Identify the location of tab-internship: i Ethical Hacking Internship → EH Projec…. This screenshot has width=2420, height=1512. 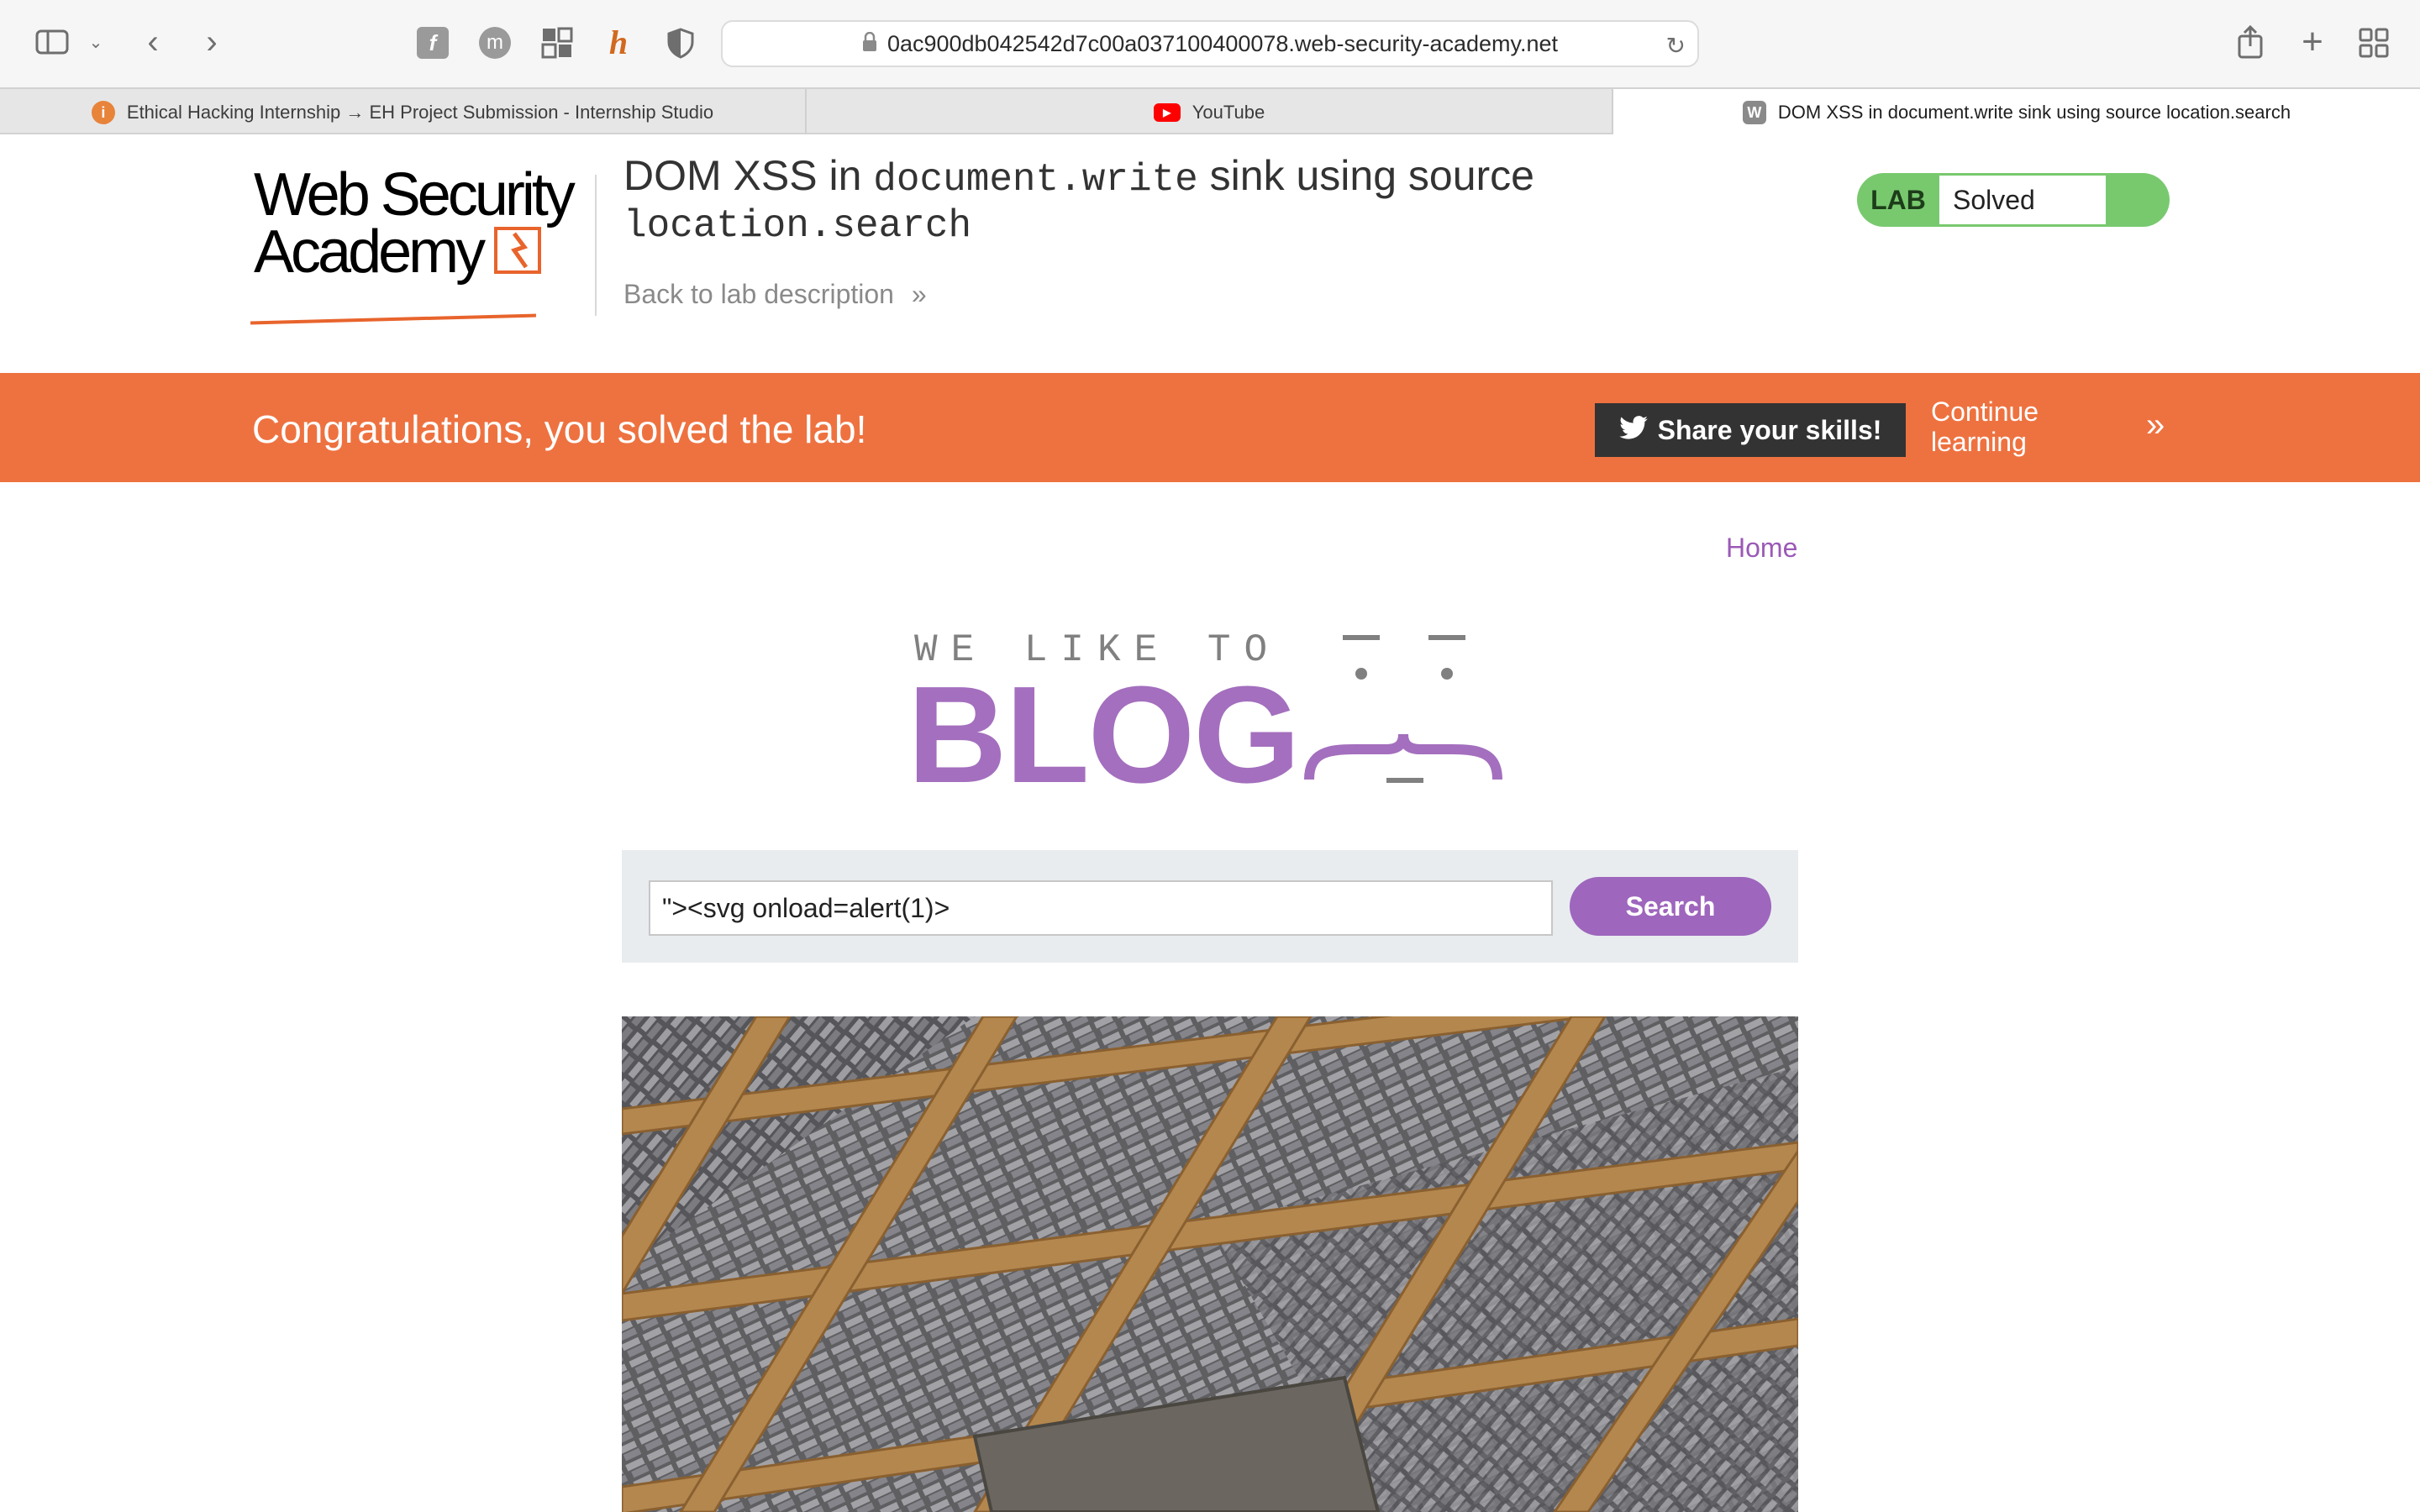
(404, 112).